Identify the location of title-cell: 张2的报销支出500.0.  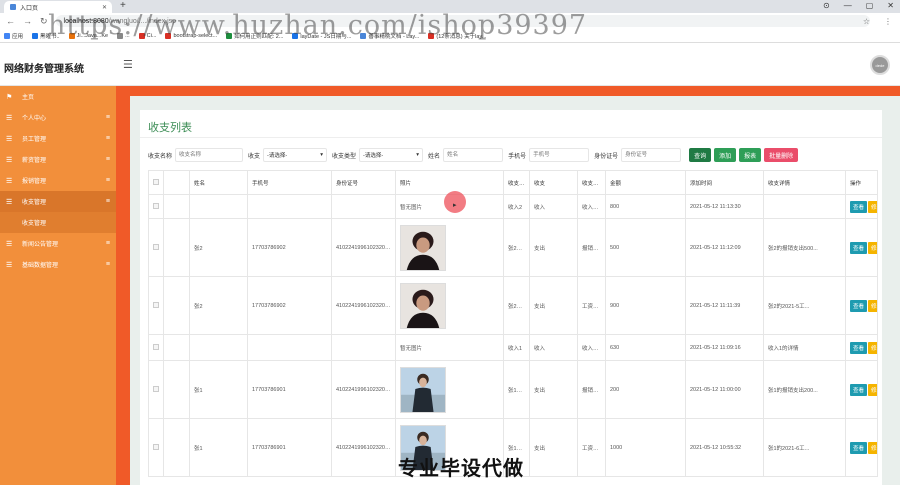
(518, 248).